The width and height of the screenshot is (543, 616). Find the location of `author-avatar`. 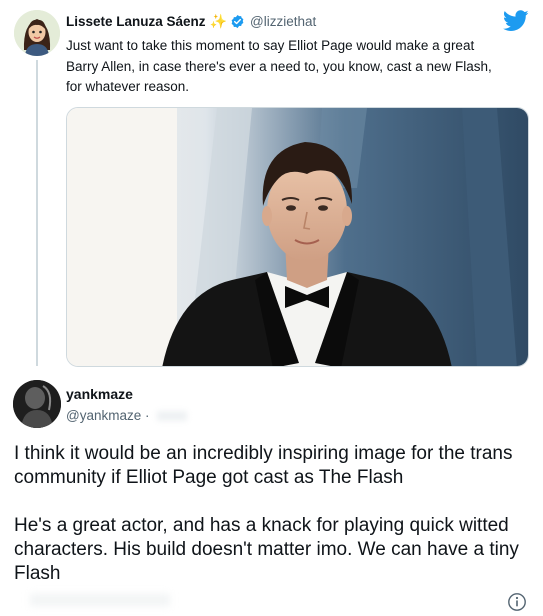

author-avatar is located at coordinates (37, 33).